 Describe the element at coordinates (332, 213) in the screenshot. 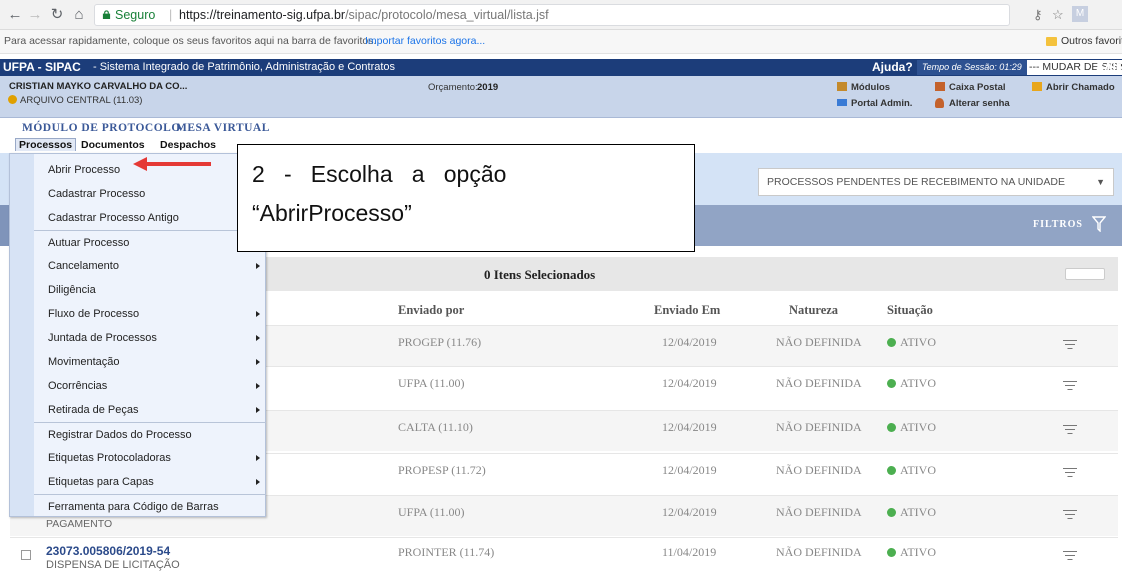

I see `callout-line-2: “AbrirProcesso”` at that location.